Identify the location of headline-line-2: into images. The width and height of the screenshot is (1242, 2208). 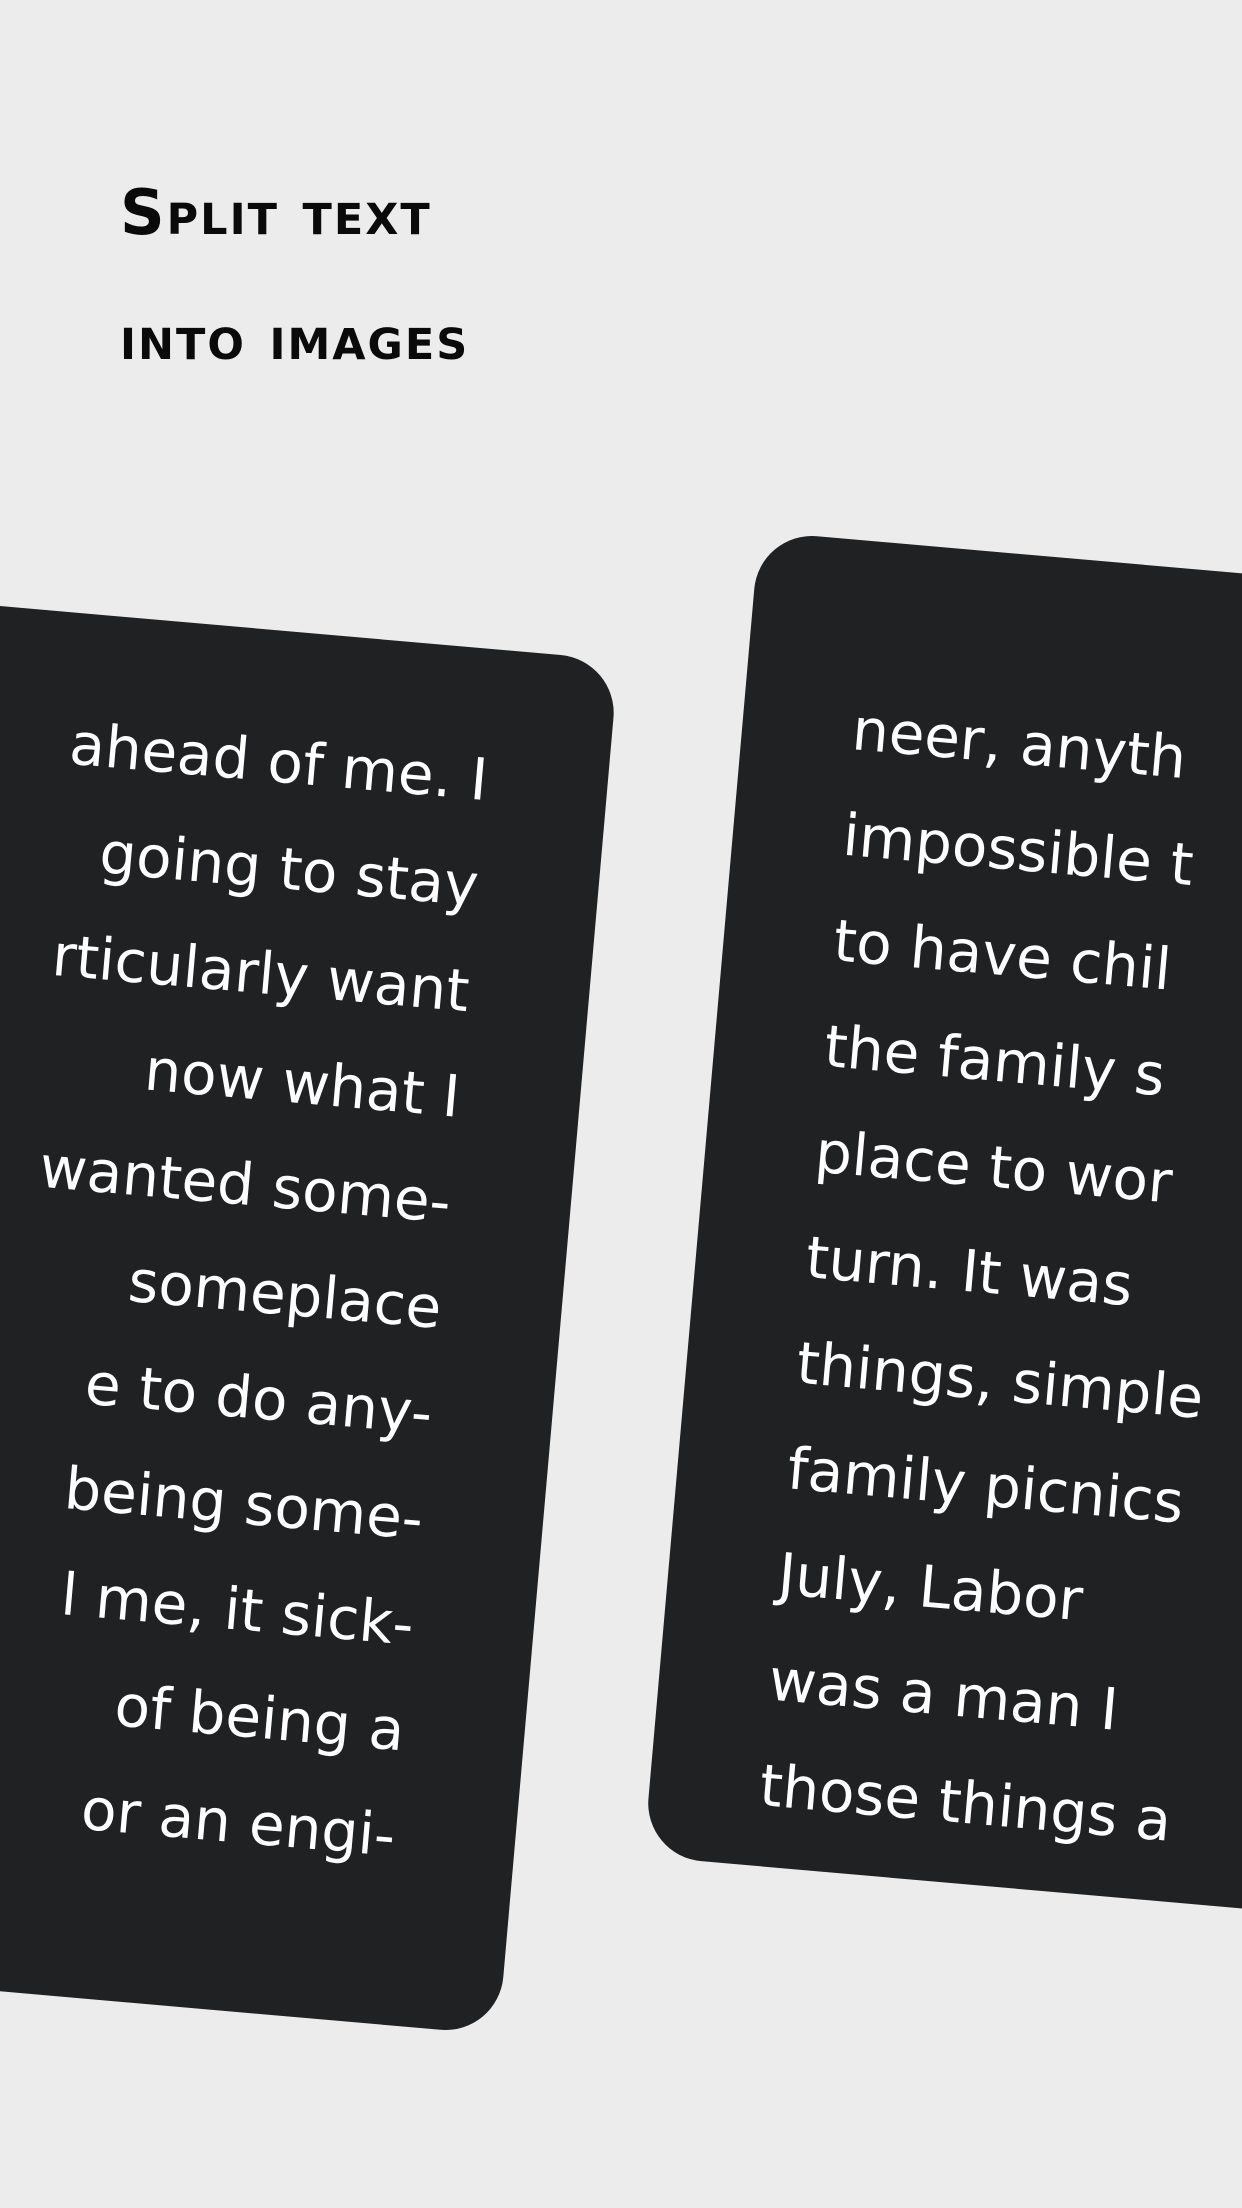
(295, 337).